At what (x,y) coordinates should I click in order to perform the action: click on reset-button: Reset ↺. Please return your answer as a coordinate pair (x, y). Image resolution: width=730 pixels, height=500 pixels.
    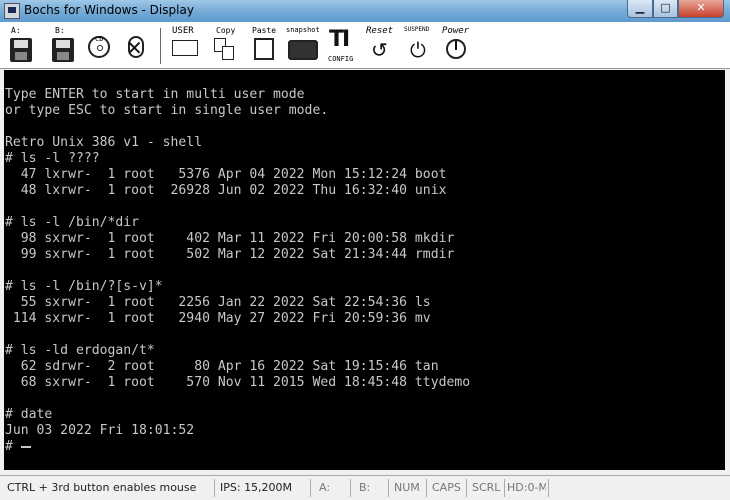
    Looking at the image, I should click on (382, 45).